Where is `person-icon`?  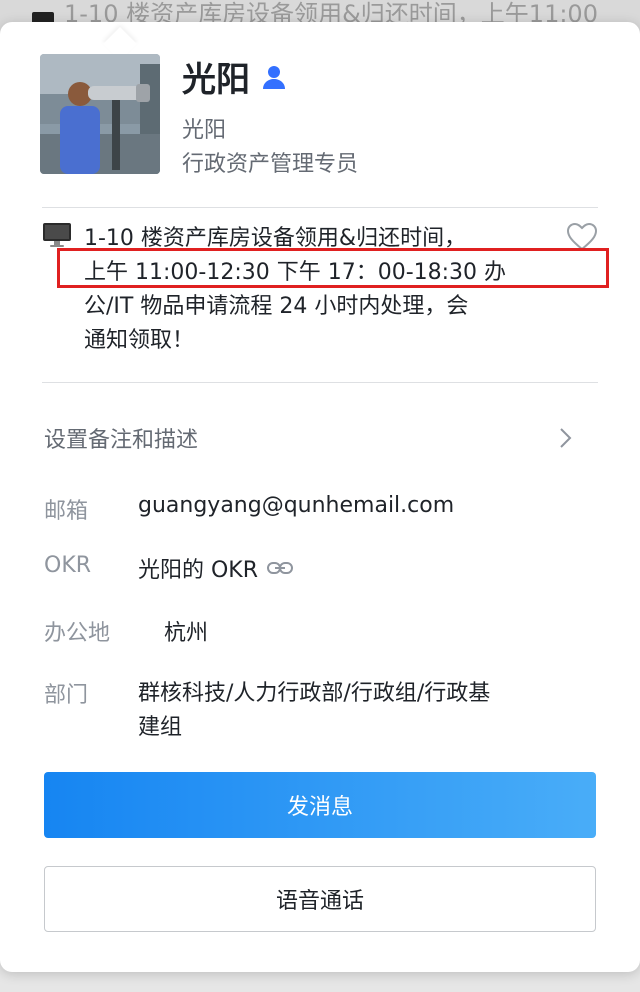 person-icon is located at coordinates (274, 77).